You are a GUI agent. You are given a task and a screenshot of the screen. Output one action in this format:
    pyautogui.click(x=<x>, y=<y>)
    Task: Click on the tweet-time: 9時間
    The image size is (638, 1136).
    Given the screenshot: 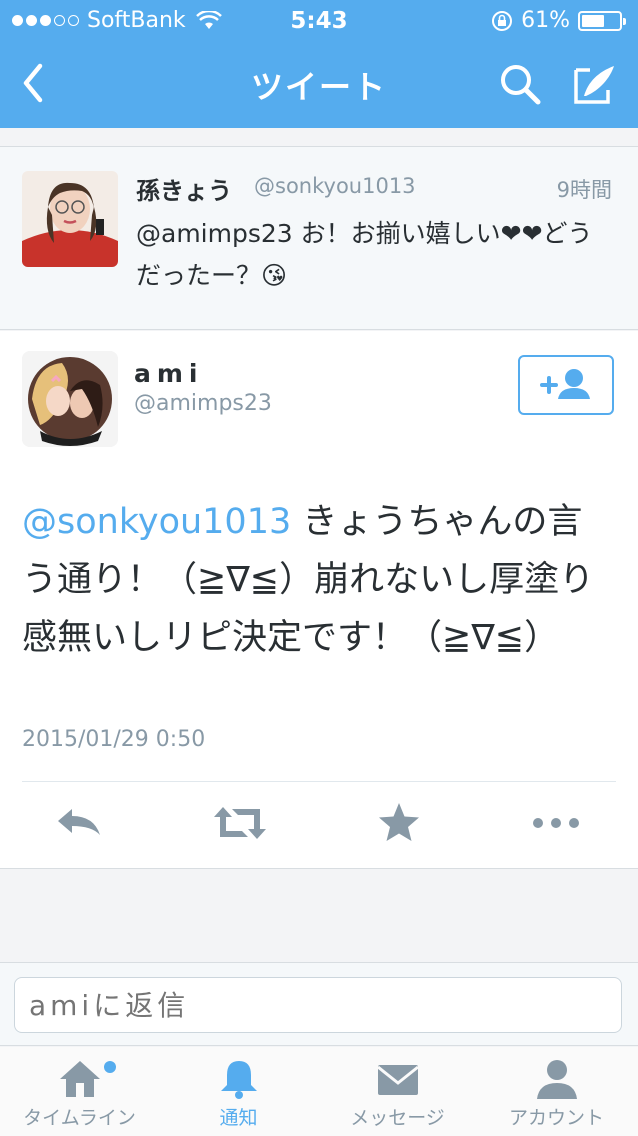 What is the action you would take?
    pyautogui.click(x=584, y=190)
    